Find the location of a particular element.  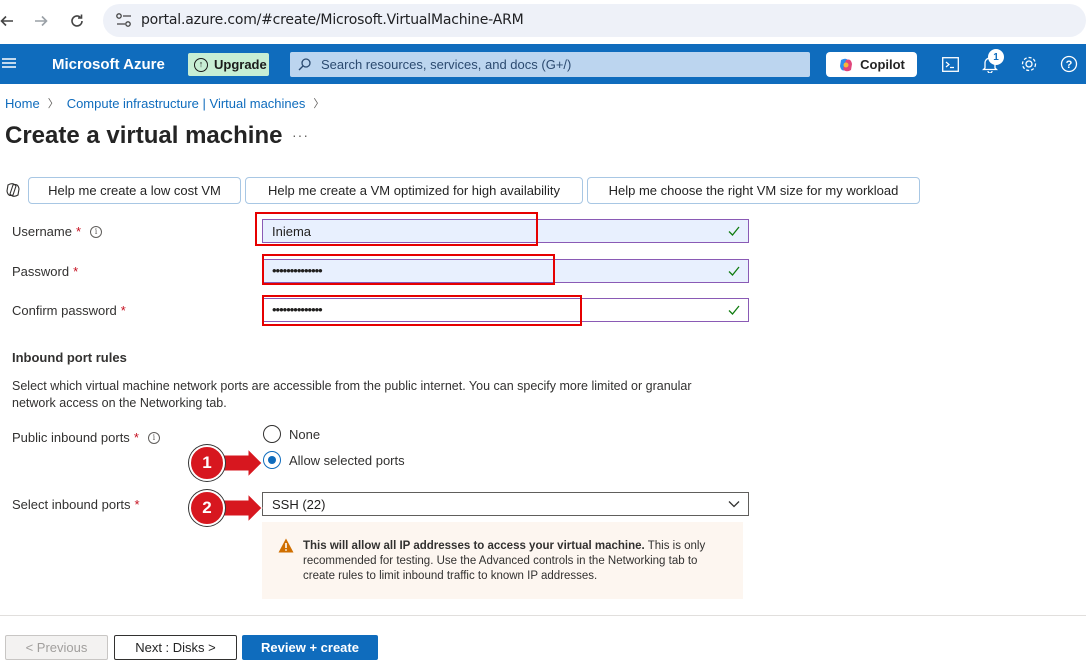

radio-none-label: None is located at coordinates (305, 434).